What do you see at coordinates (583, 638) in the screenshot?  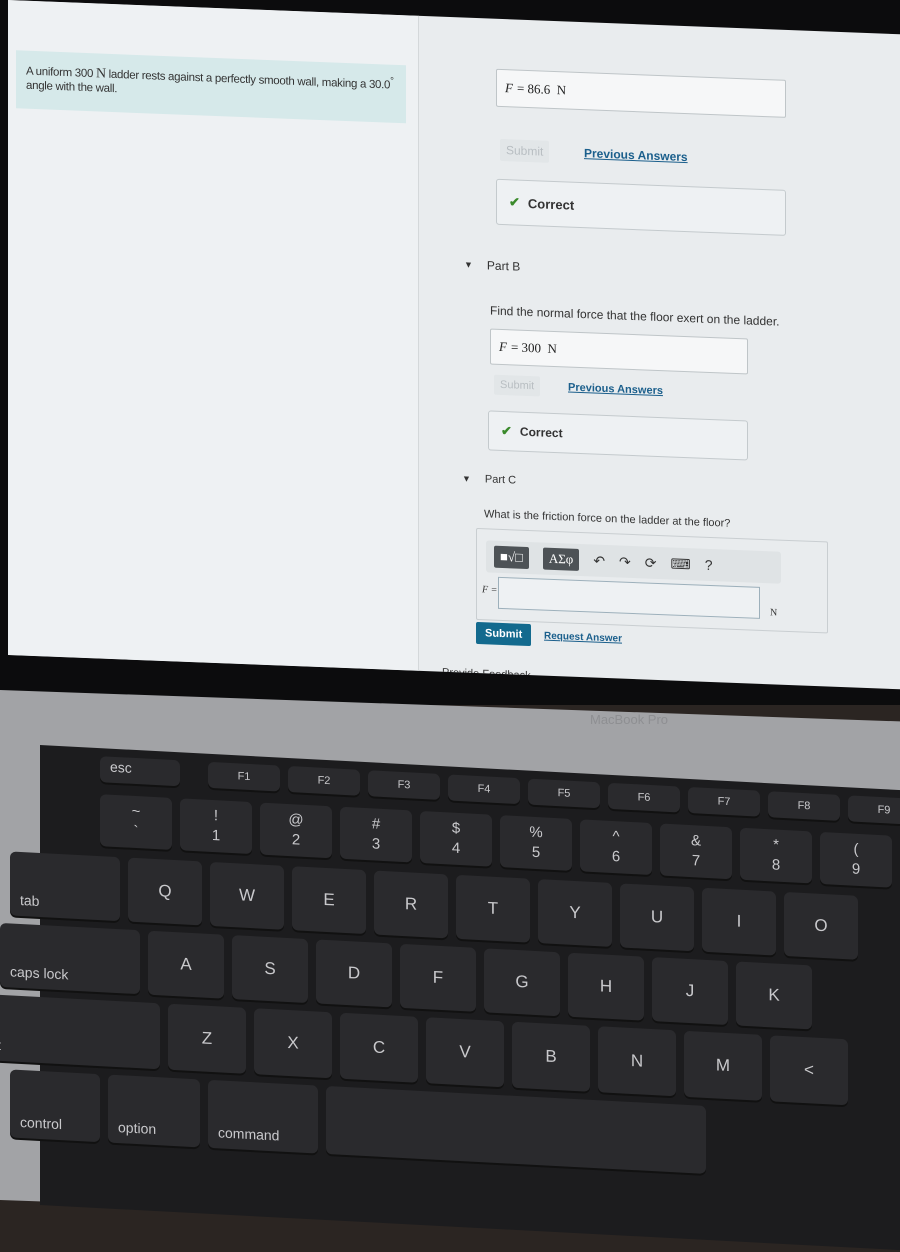 I see `request-answer-link: Request Answer` at bounding box center [583, 638].